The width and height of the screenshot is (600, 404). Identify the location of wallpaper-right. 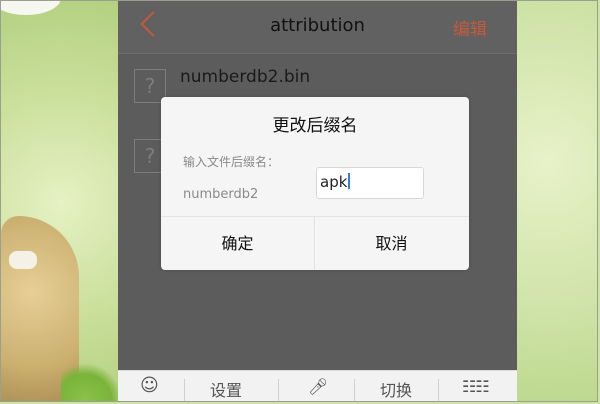
(555, 201).